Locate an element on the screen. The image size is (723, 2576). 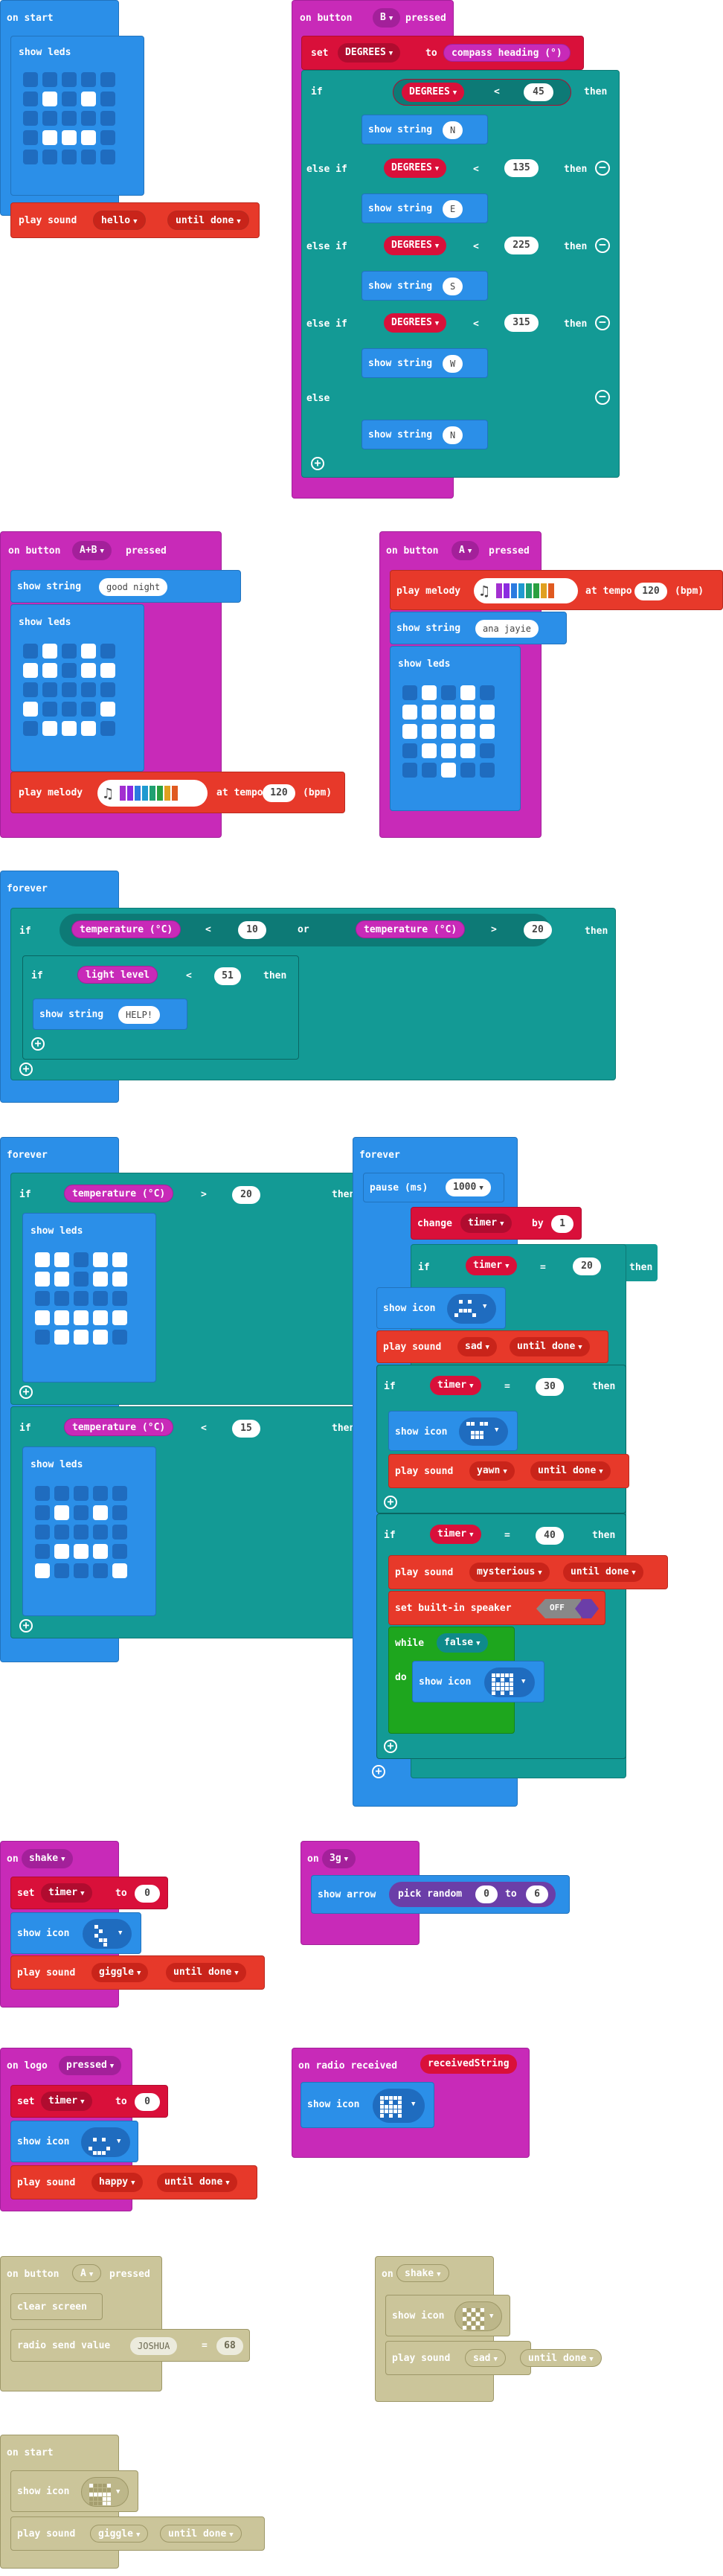
button-a-dropdown: A ▼ is located at coordinates (87, 2273).